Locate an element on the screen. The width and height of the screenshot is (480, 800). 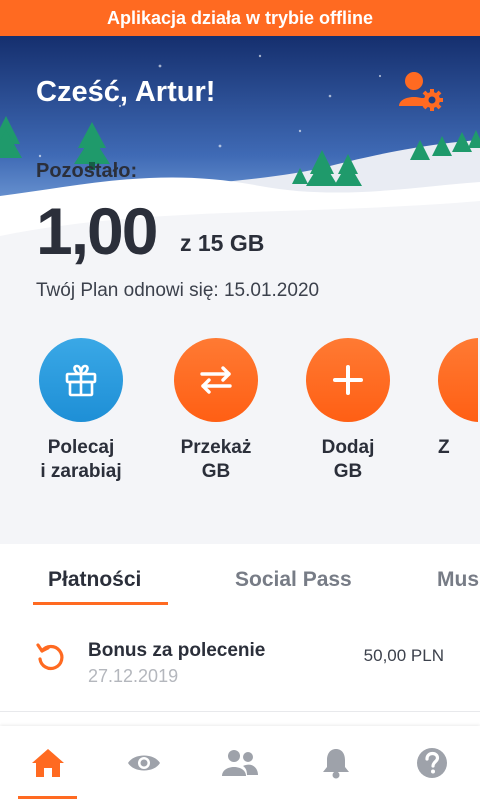
history-tabs: Płatności Social Pass Mus is located at coordinates (240, 575).